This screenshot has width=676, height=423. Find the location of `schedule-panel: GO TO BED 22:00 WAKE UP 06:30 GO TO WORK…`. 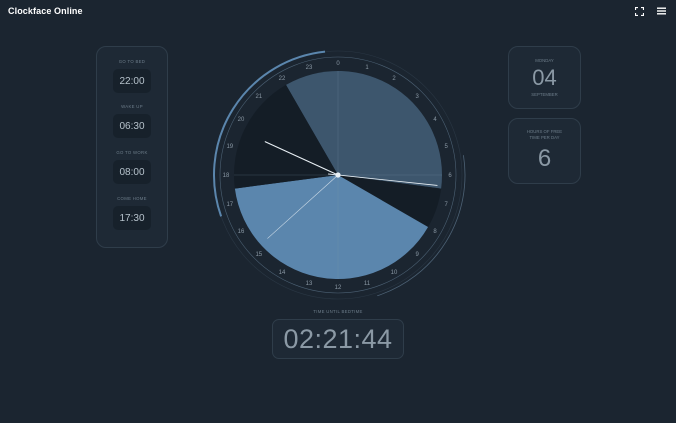

schedule-panel: GO TO BED 22:00 WAKE UP 06:30 GO TO WORK… is located at coordinates (132, 147).